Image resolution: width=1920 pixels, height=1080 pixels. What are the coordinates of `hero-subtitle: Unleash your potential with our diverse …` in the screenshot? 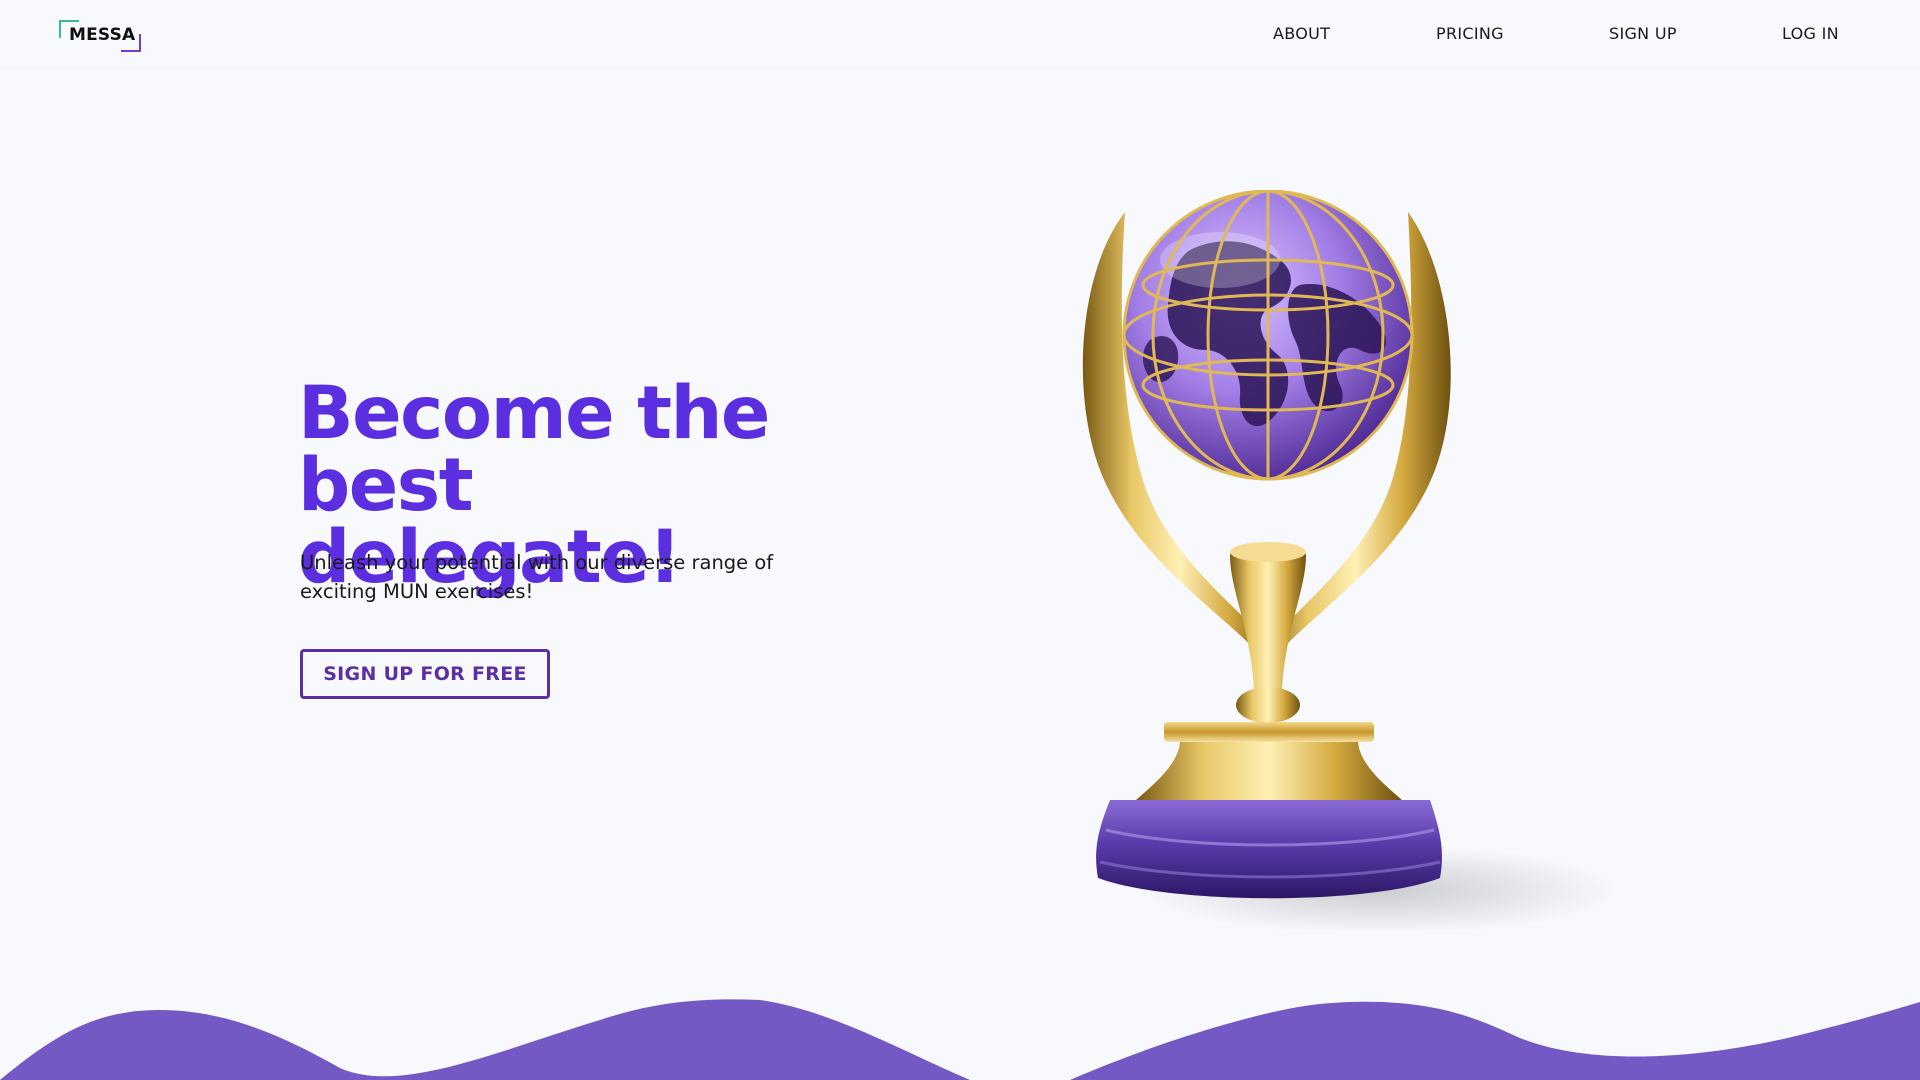 It's located at (537, 577).